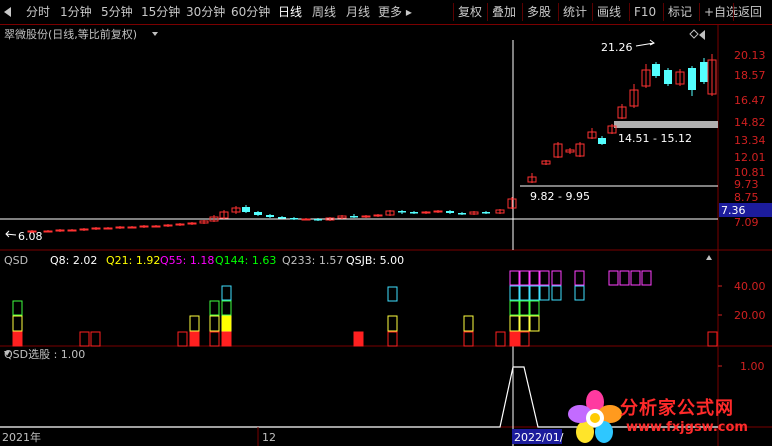 The width and height of the screenshot is (772, 446). I want to click on diamond-icon, so click(694, 34).